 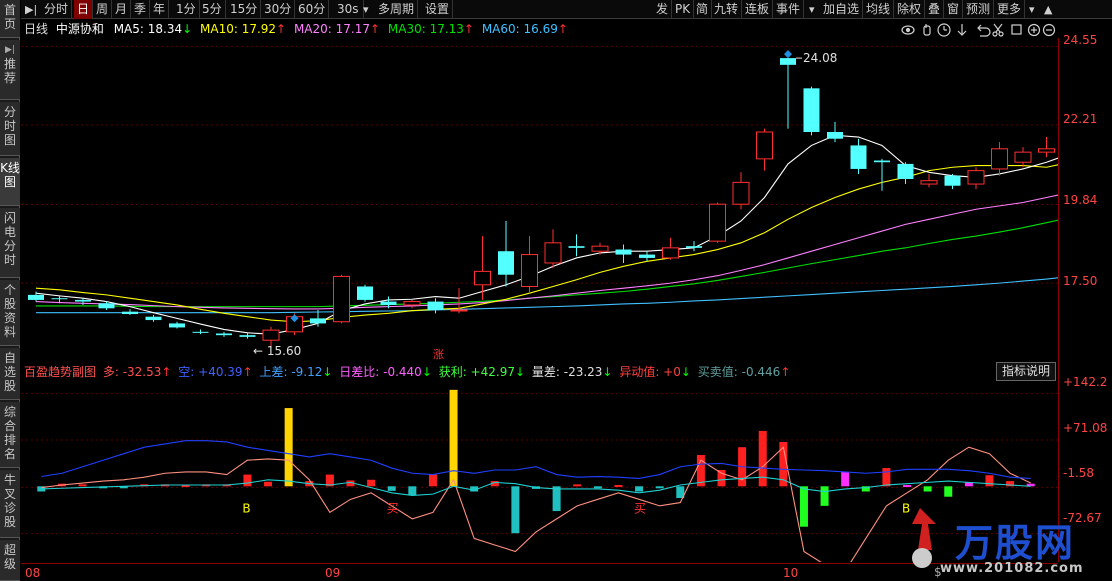 I want to click on tab-30min: 30分, so click(x=278, y=9).